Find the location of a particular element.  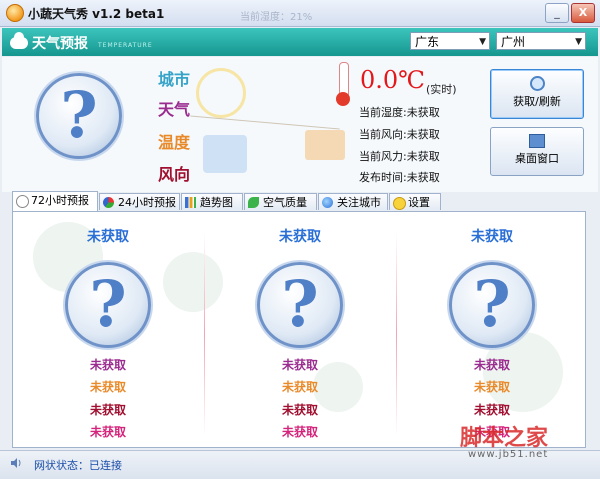

refresh-button: 获取/刷新 is located at coordinates (537, 94).